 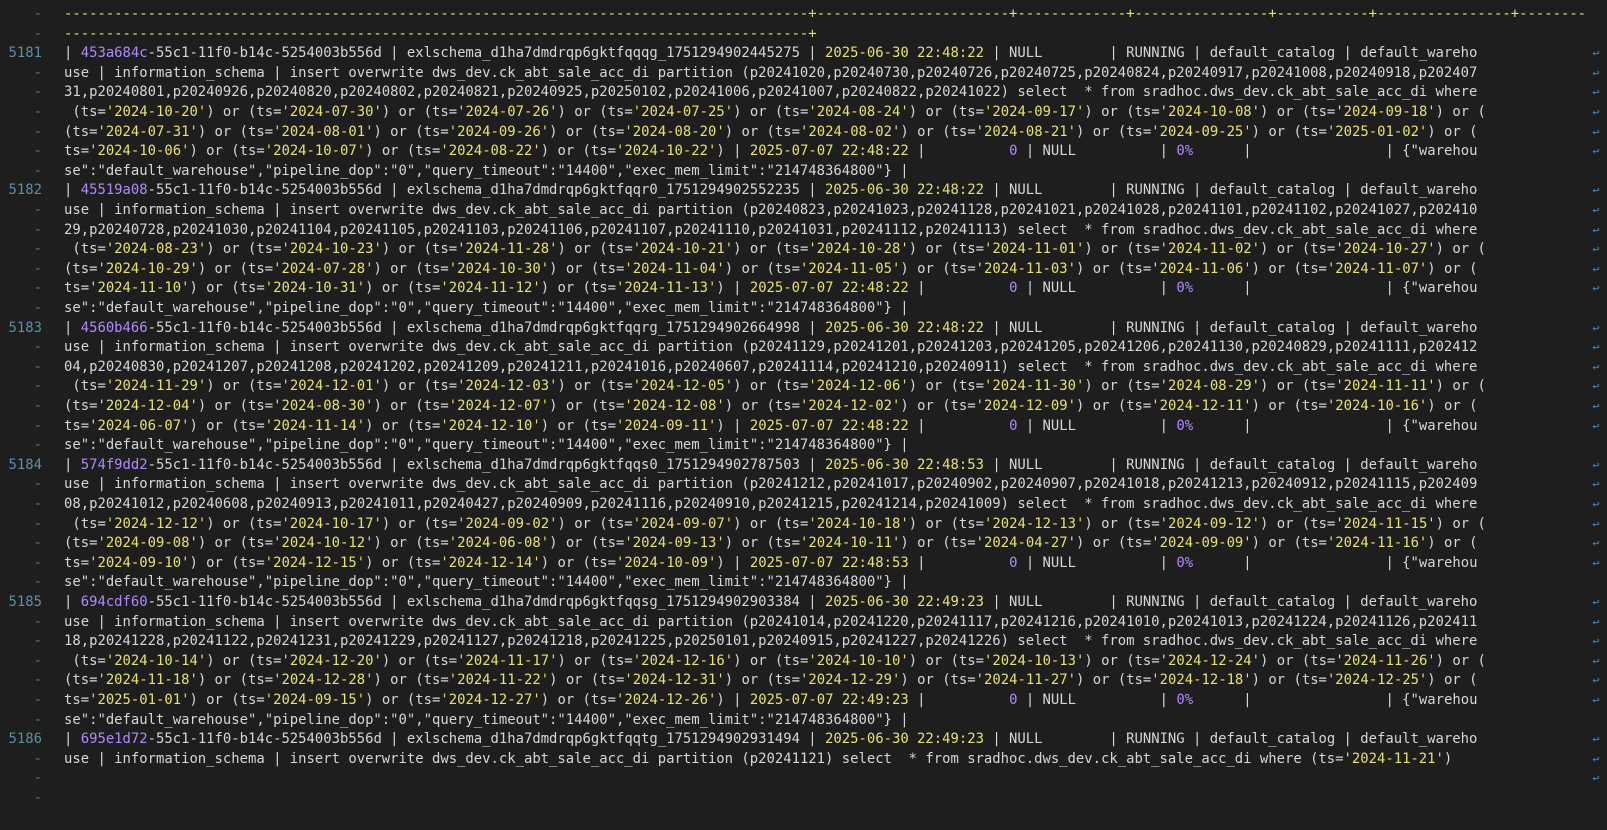 What do you see at coordinates (499, 131) in the screenshot?
I see `token-str: '2024-09-26'` at bounding box center [499, 131].